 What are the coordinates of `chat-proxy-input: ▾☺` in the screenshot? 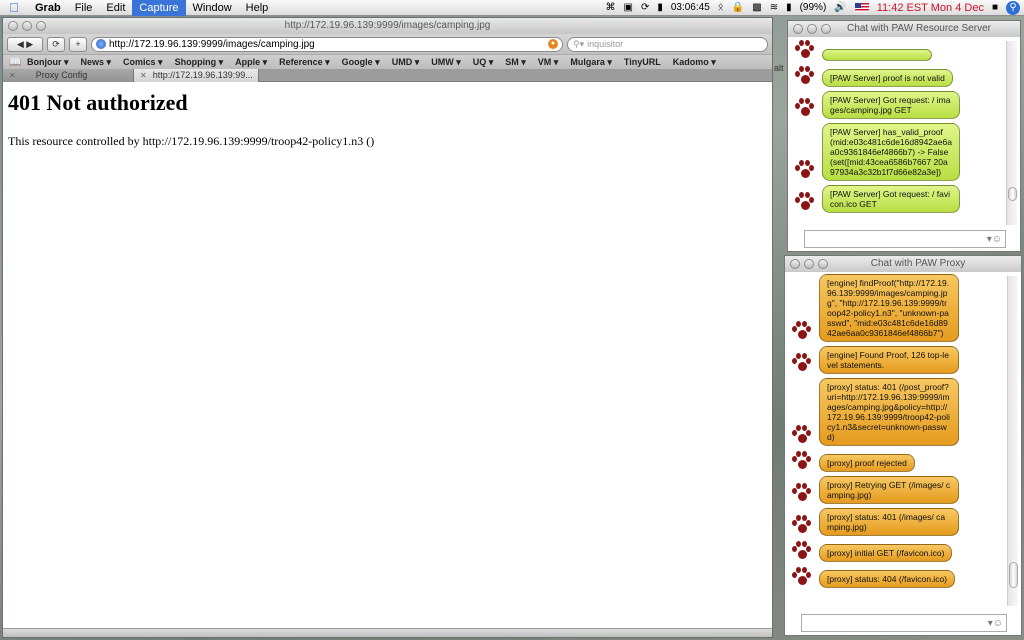 It's located at (904, 623).